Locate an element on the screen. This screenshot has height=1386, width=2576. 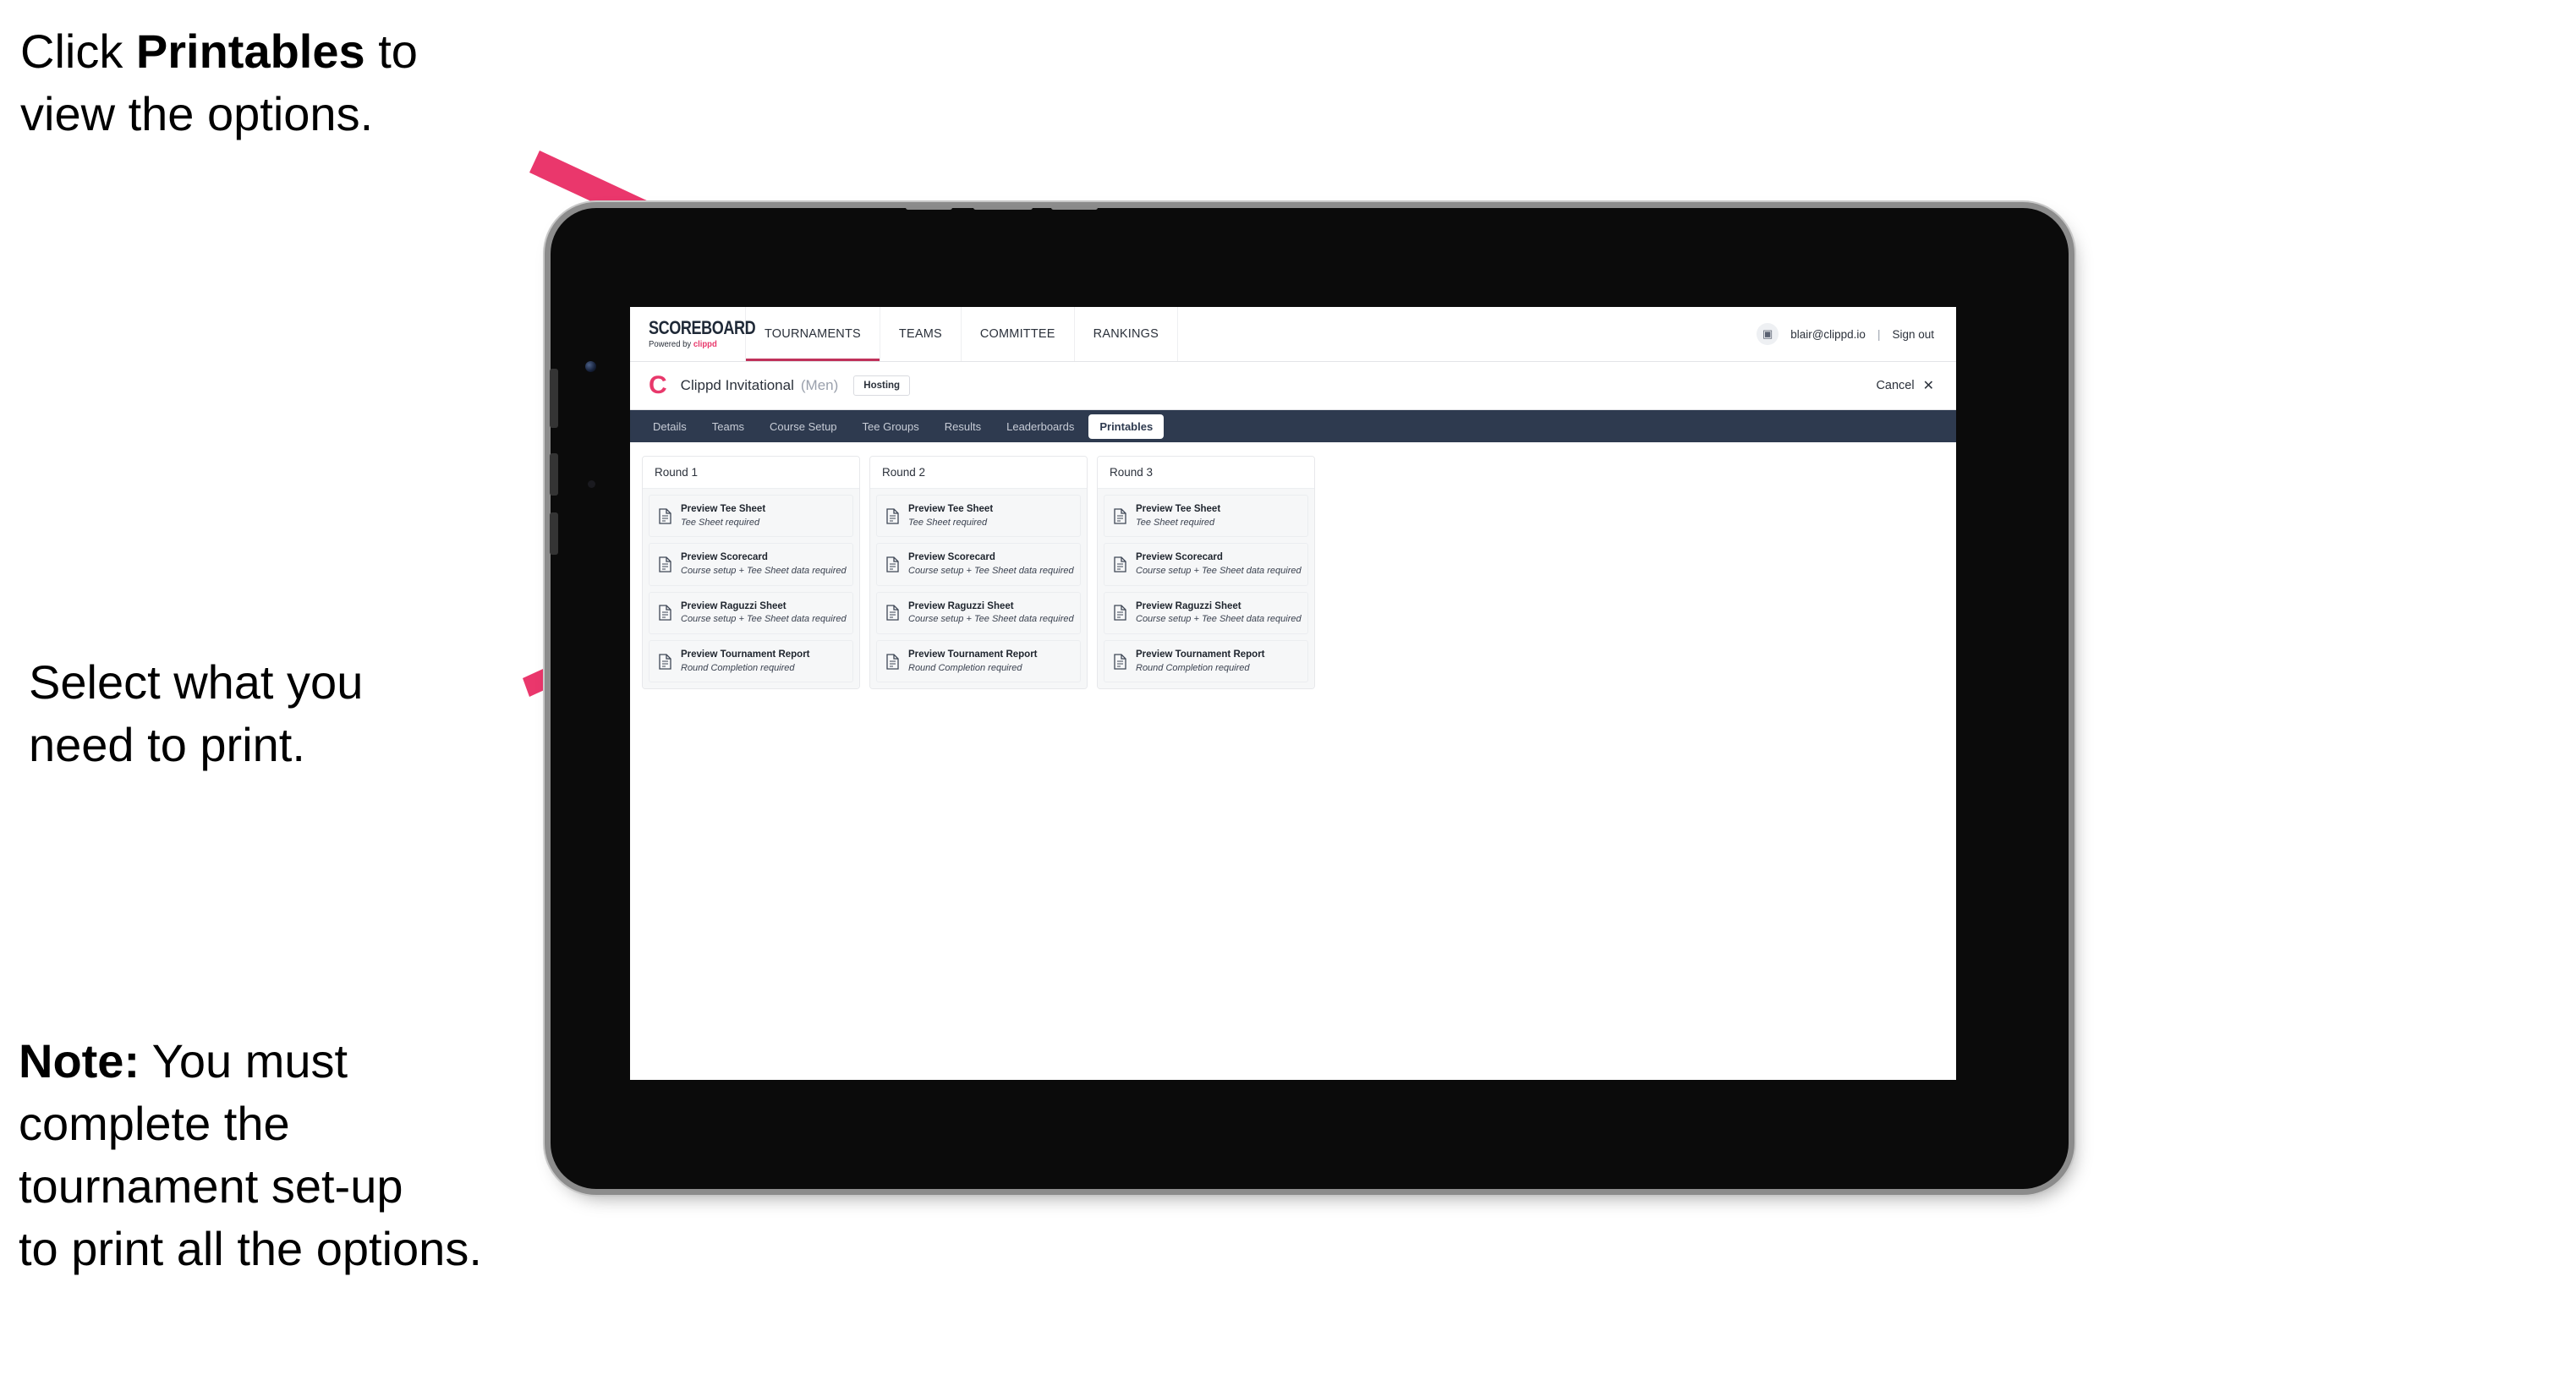
tab-leaderboards-label: Leaderboards is located at coordinates (1040, 426).